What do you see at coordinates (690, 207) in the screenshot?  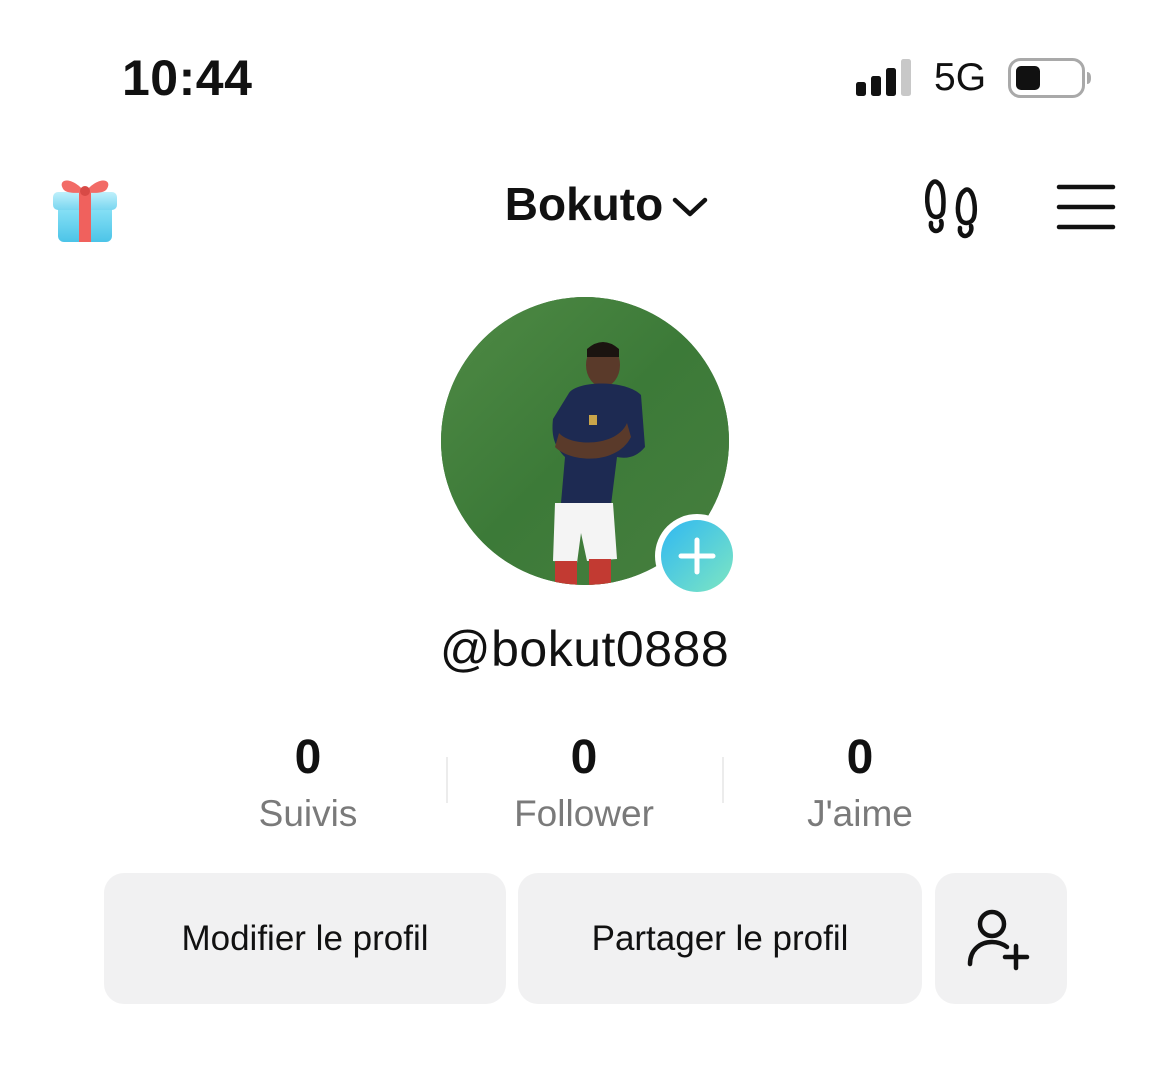 I see `chevron-down-icon` at bounding box center [690, 207].